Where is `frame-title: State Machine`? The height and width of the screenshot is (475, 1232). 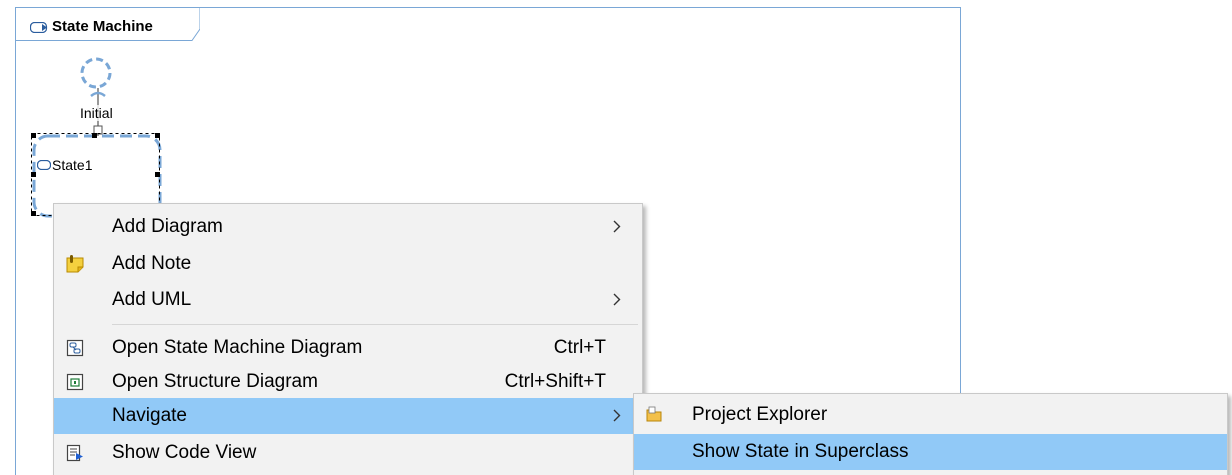 frame-title: State Machine is located at coordinates (102, 26).